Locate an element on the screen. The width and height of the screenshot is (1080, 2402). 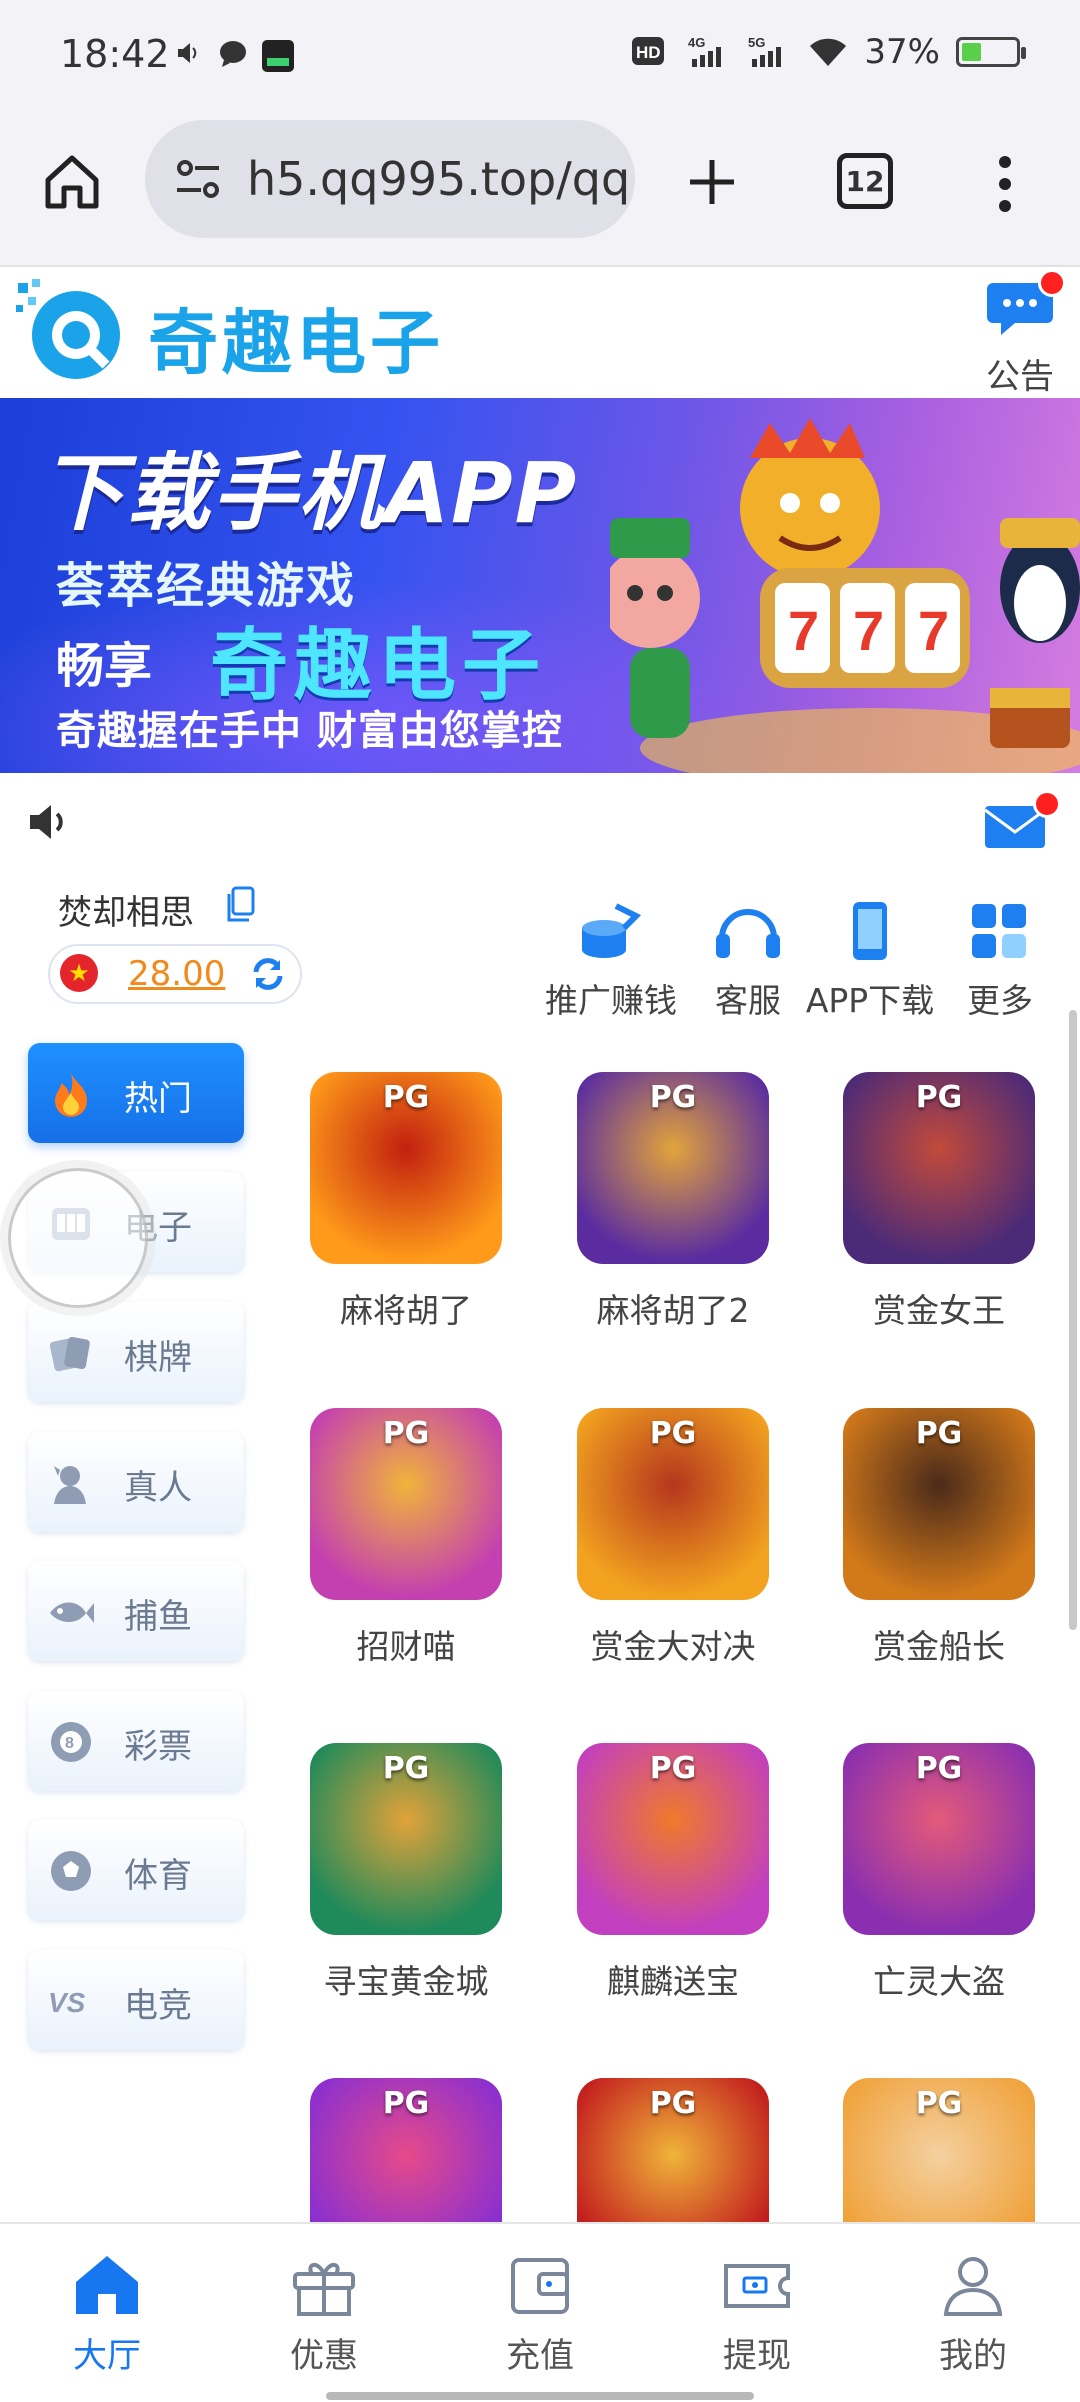
wifi-icon is located at coordinates (828, 52).